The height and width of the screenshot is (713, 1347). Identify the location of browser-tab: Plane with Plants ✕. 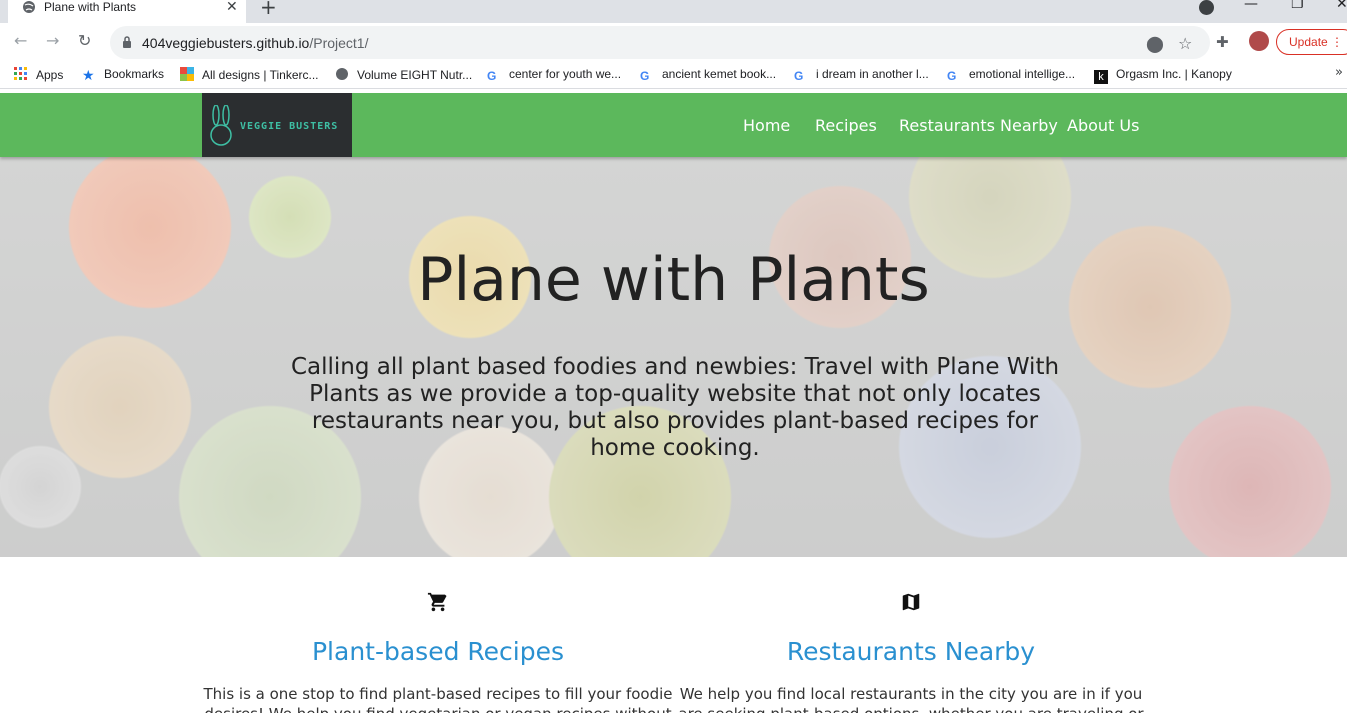
(127, 11).